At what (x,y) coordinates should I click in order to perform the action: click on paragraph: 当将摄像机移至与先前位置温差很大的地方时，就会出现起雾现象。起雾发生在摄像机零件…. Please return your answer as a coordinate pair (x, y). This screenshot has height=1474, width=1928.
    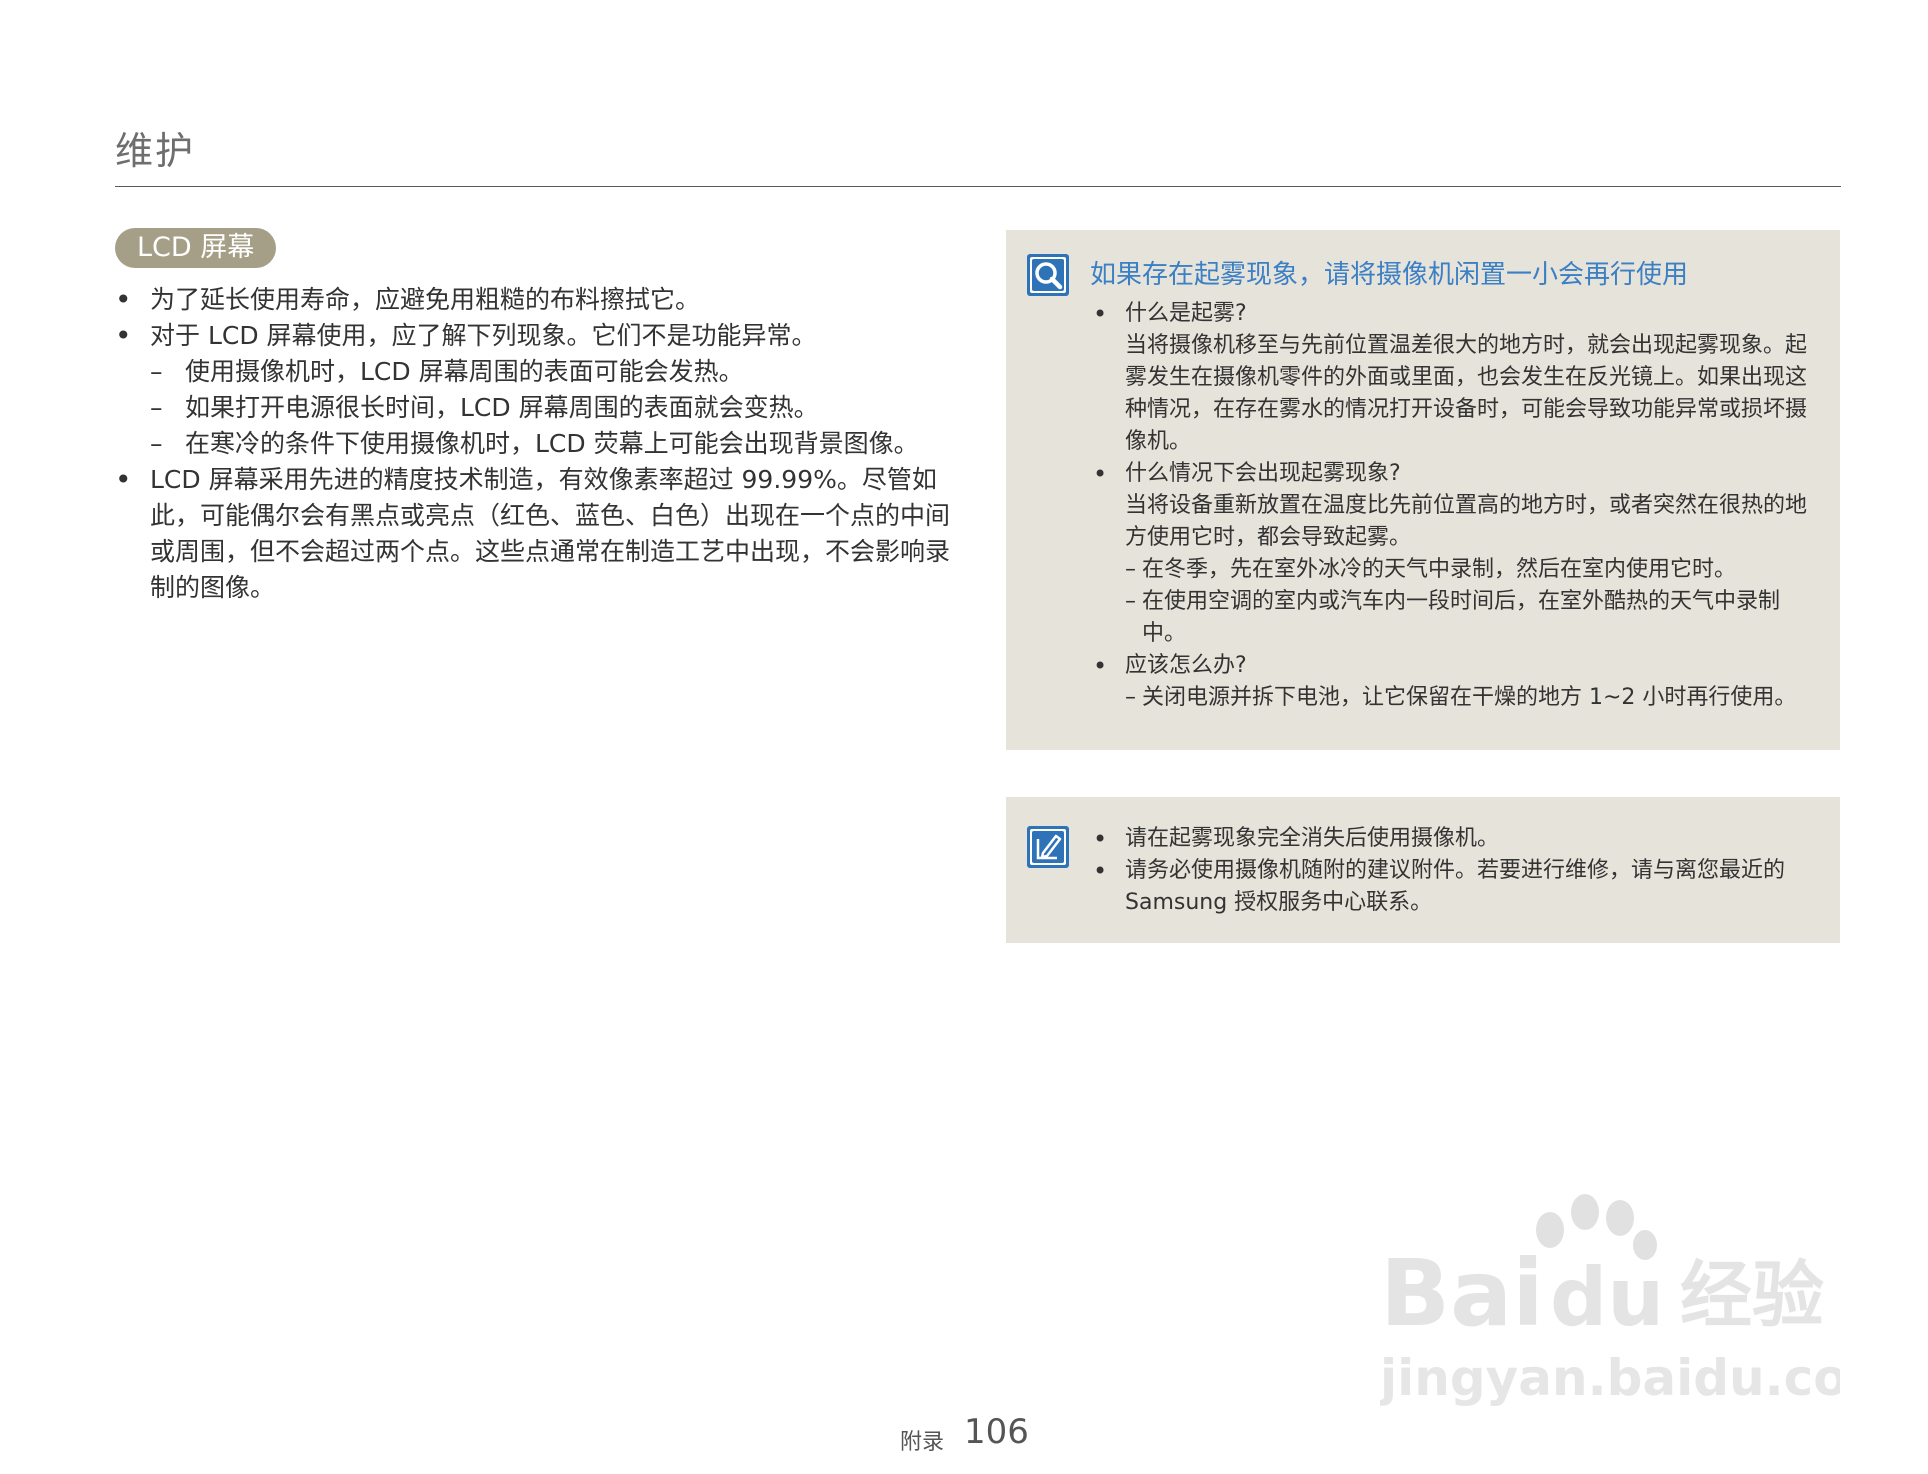
    Looking at the image, I should click on (1466, 393).